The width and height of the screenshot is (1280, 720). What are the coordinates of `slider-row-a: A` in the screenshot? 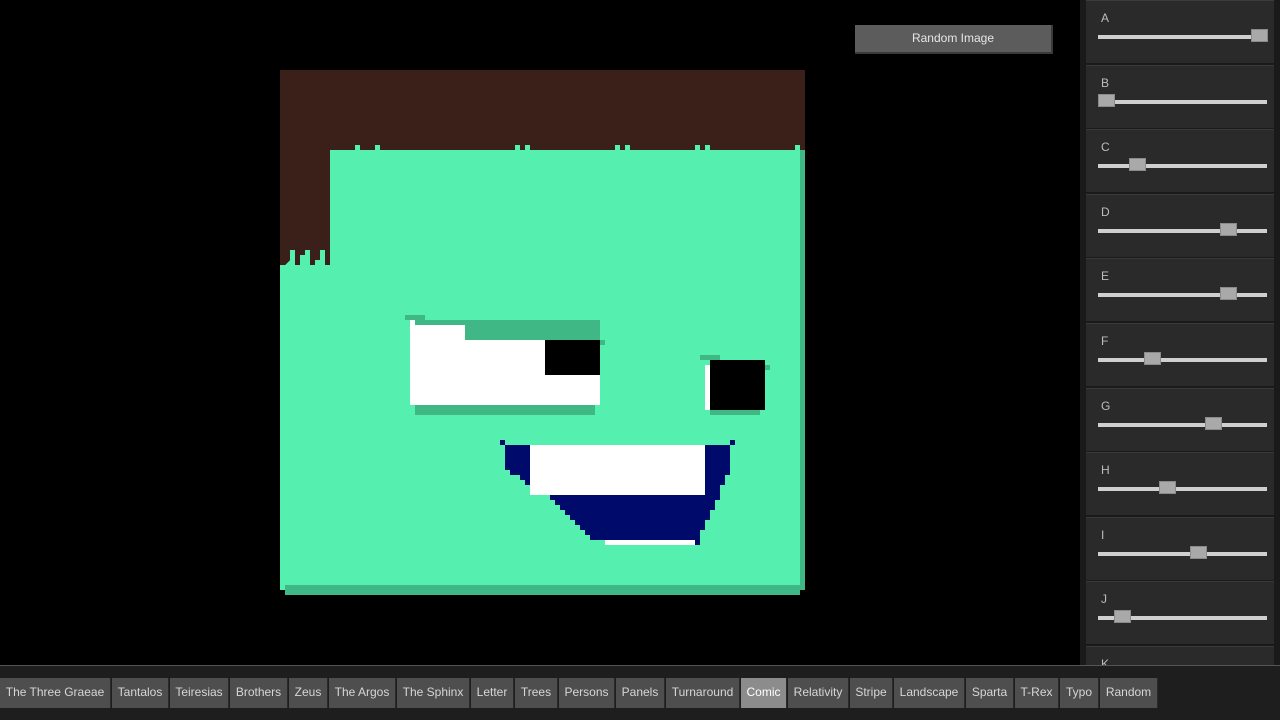 It's located at (1180, 31).